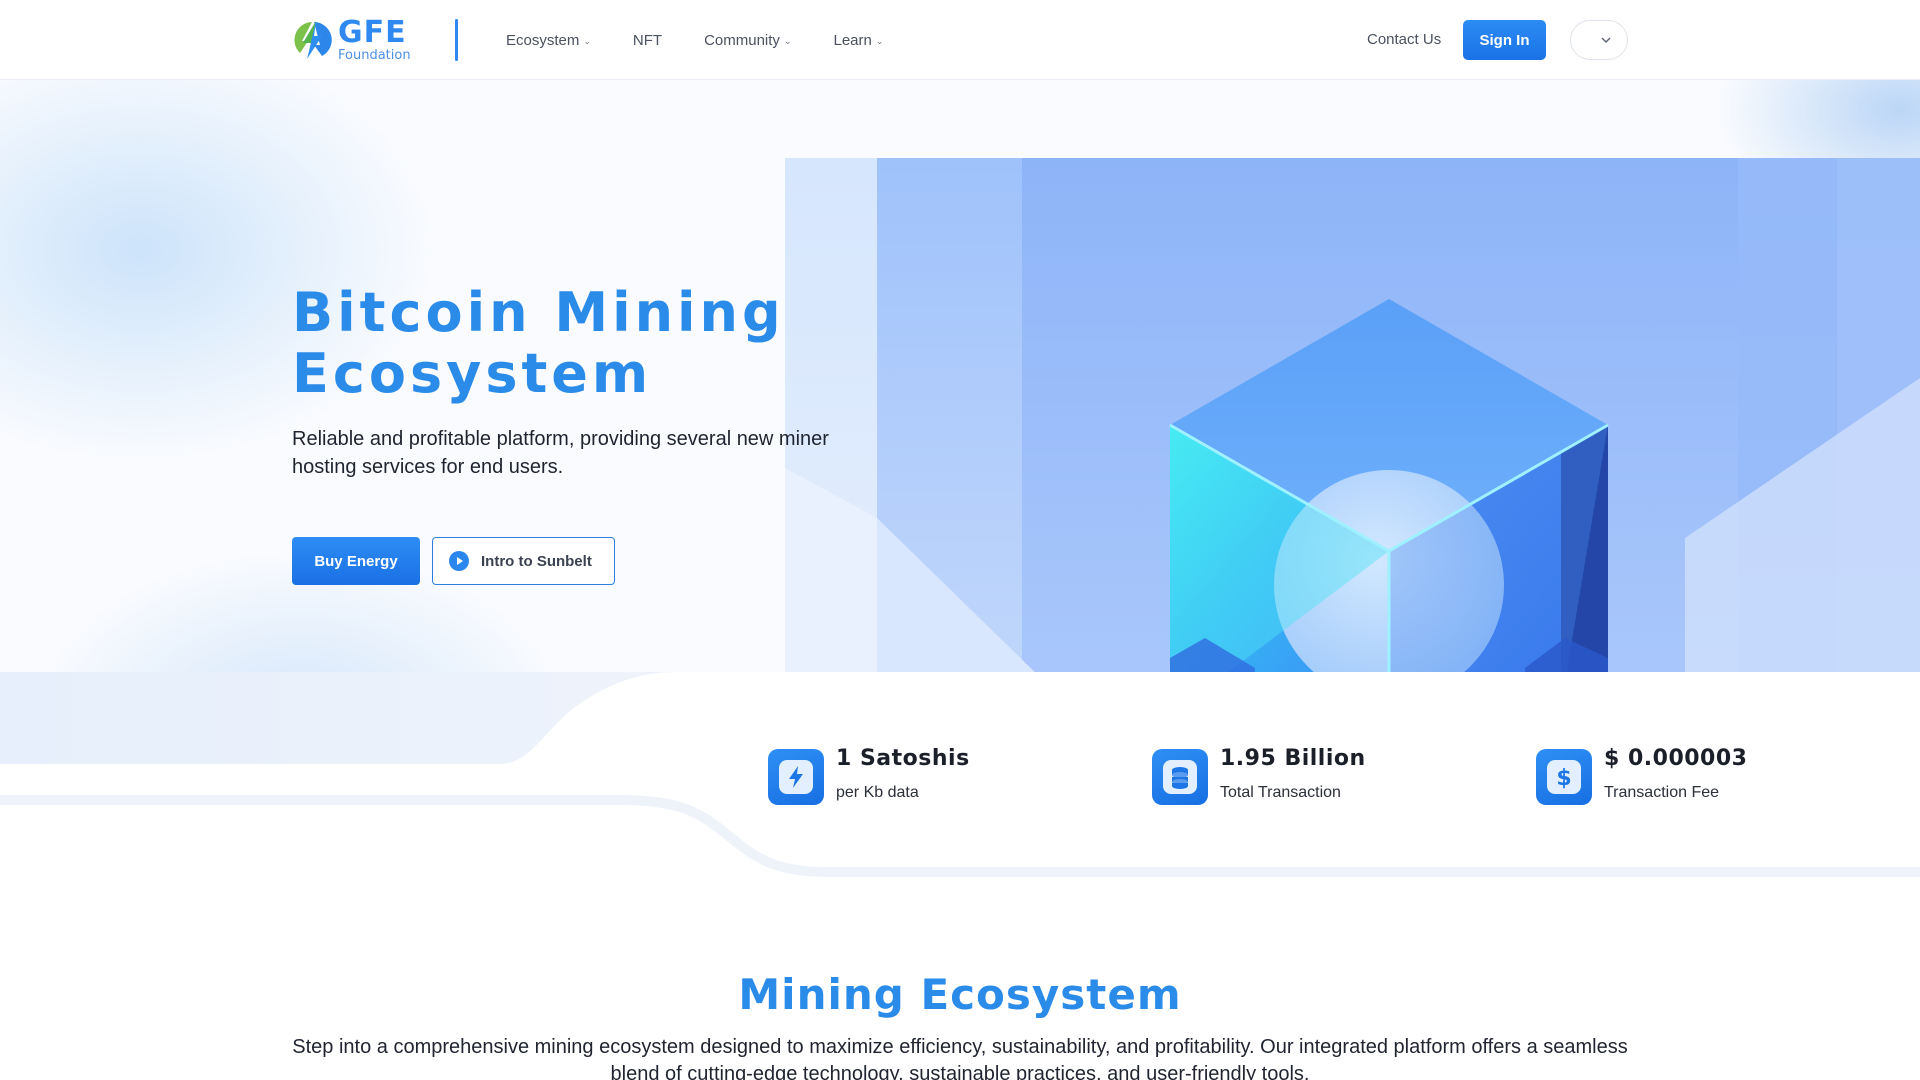 The image size is (1920, 1080). Describe the element at coordinates (456, 40) in the screenshot. I see `logo-divider` at that location.